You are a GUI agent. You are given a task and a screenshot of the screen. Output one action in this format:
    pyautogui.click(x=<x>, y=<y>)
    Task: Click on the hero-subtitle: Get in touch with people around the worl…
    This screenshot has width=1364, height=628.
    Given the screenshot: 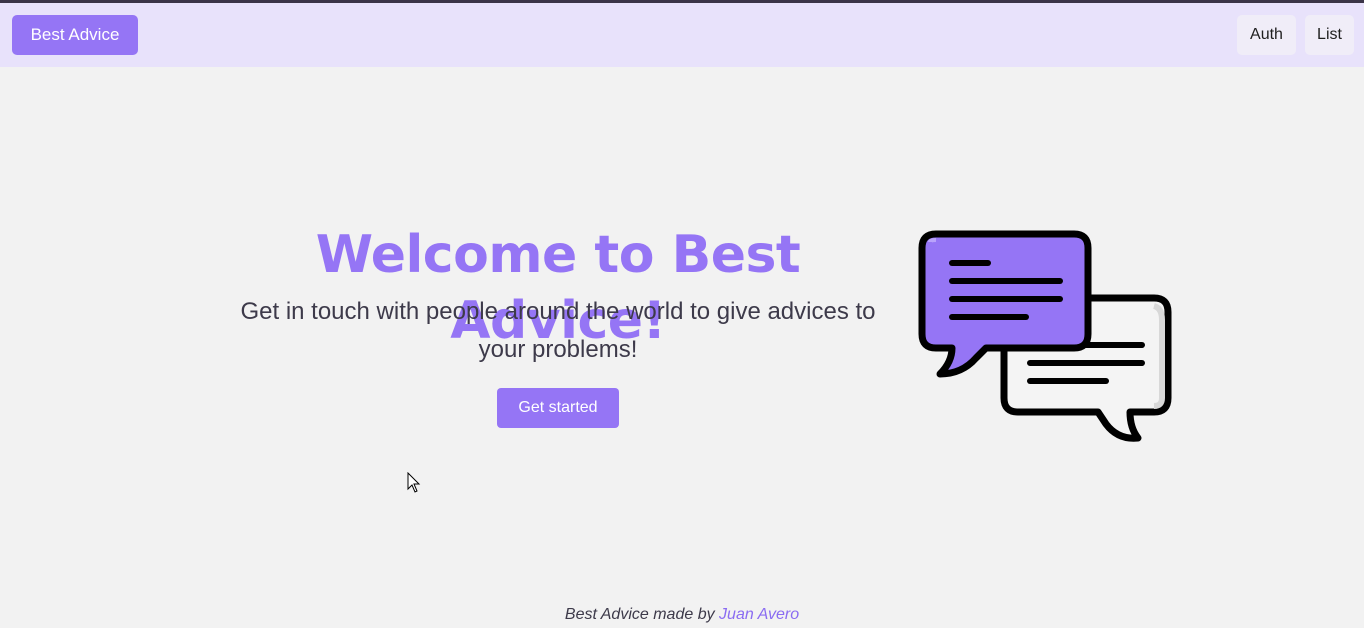 What is the action you would take?
    pyautogui.click(x=558, y=330)
    